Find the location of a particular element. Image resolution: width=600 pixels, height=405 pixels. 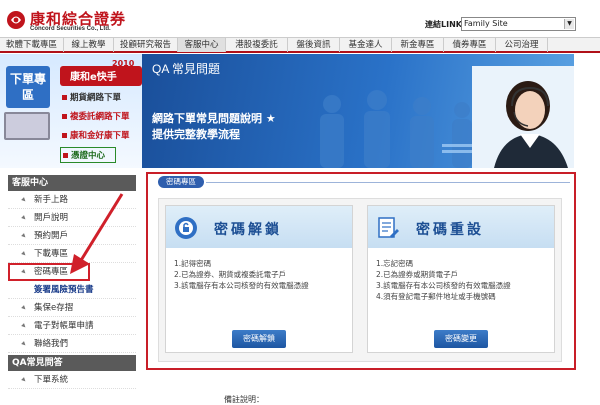

nav-item-hk-stock: 港股複委託 is located at coordinates (257, 45).